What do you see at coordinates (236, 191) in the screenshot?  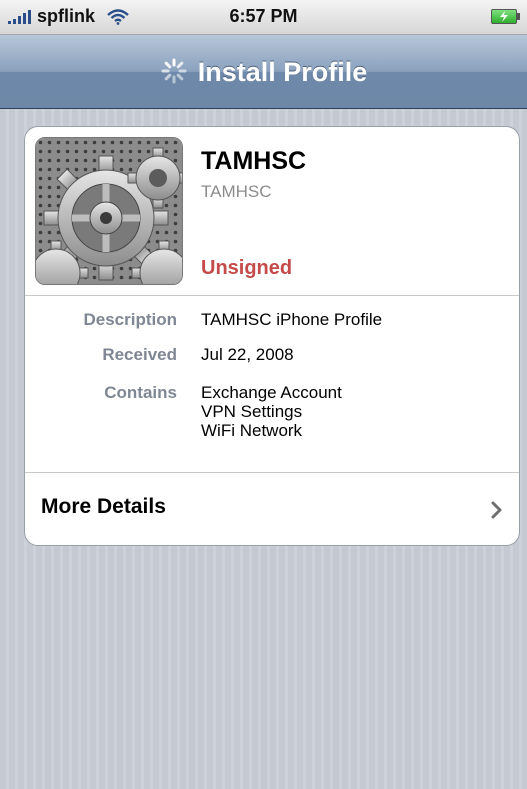 I see `profile-organization: TAMHSC` at bounding box center [236, 191].